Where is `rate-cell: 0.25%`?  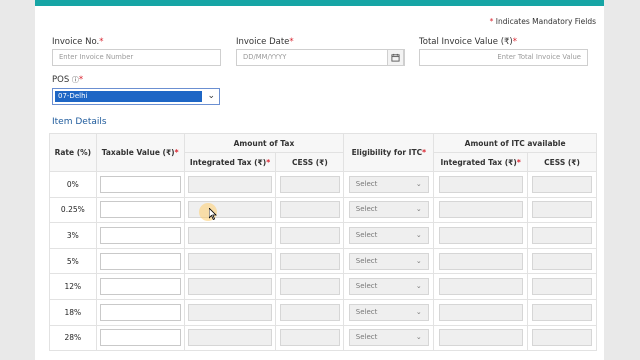 rate-cell: 0.25% is located at coordinates (73, 210).